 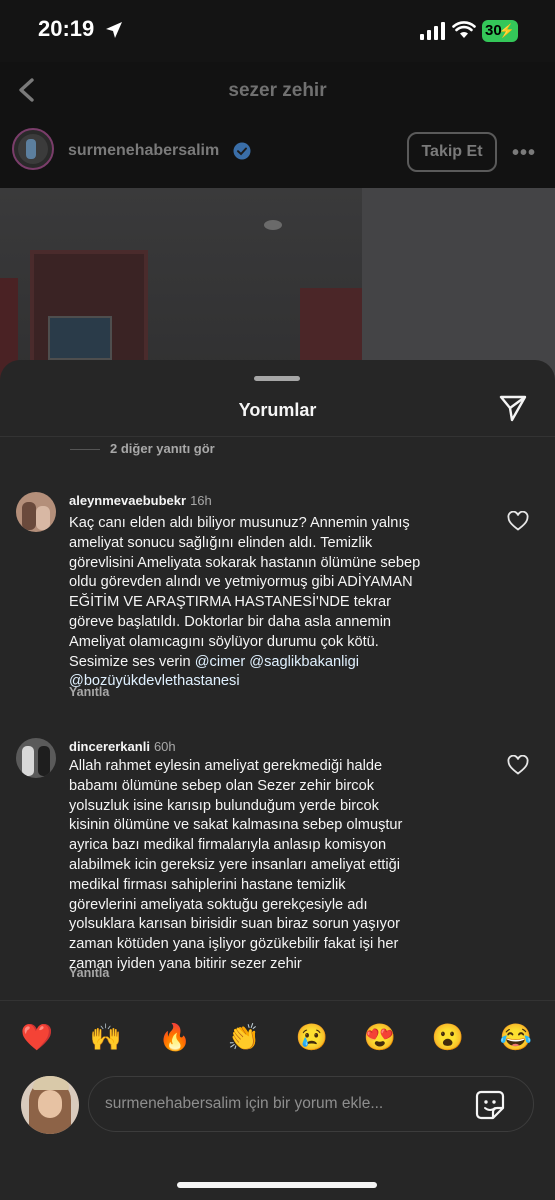 What do you see at coordinates (526, 153) in the screenshot?
I see `more-options-icon: •••` at bounding box center [526, 153].